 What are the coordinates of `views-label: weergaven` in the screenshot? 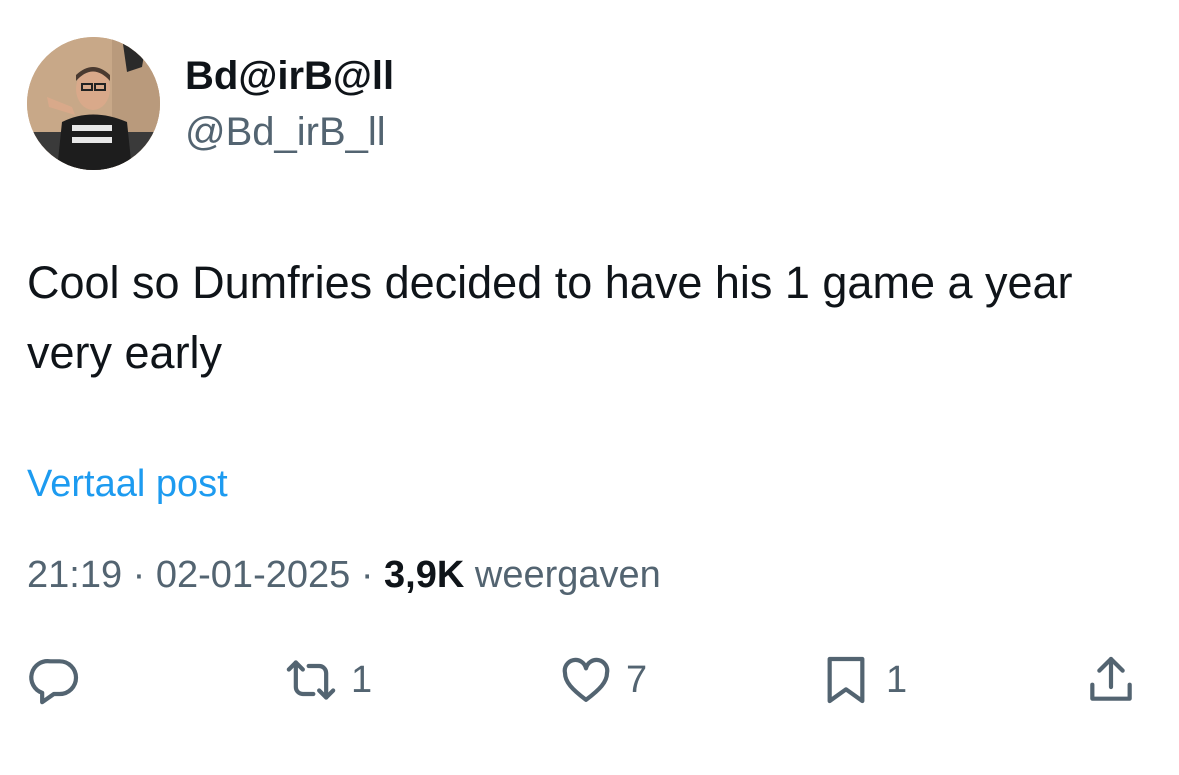 It's located at (567, 575).